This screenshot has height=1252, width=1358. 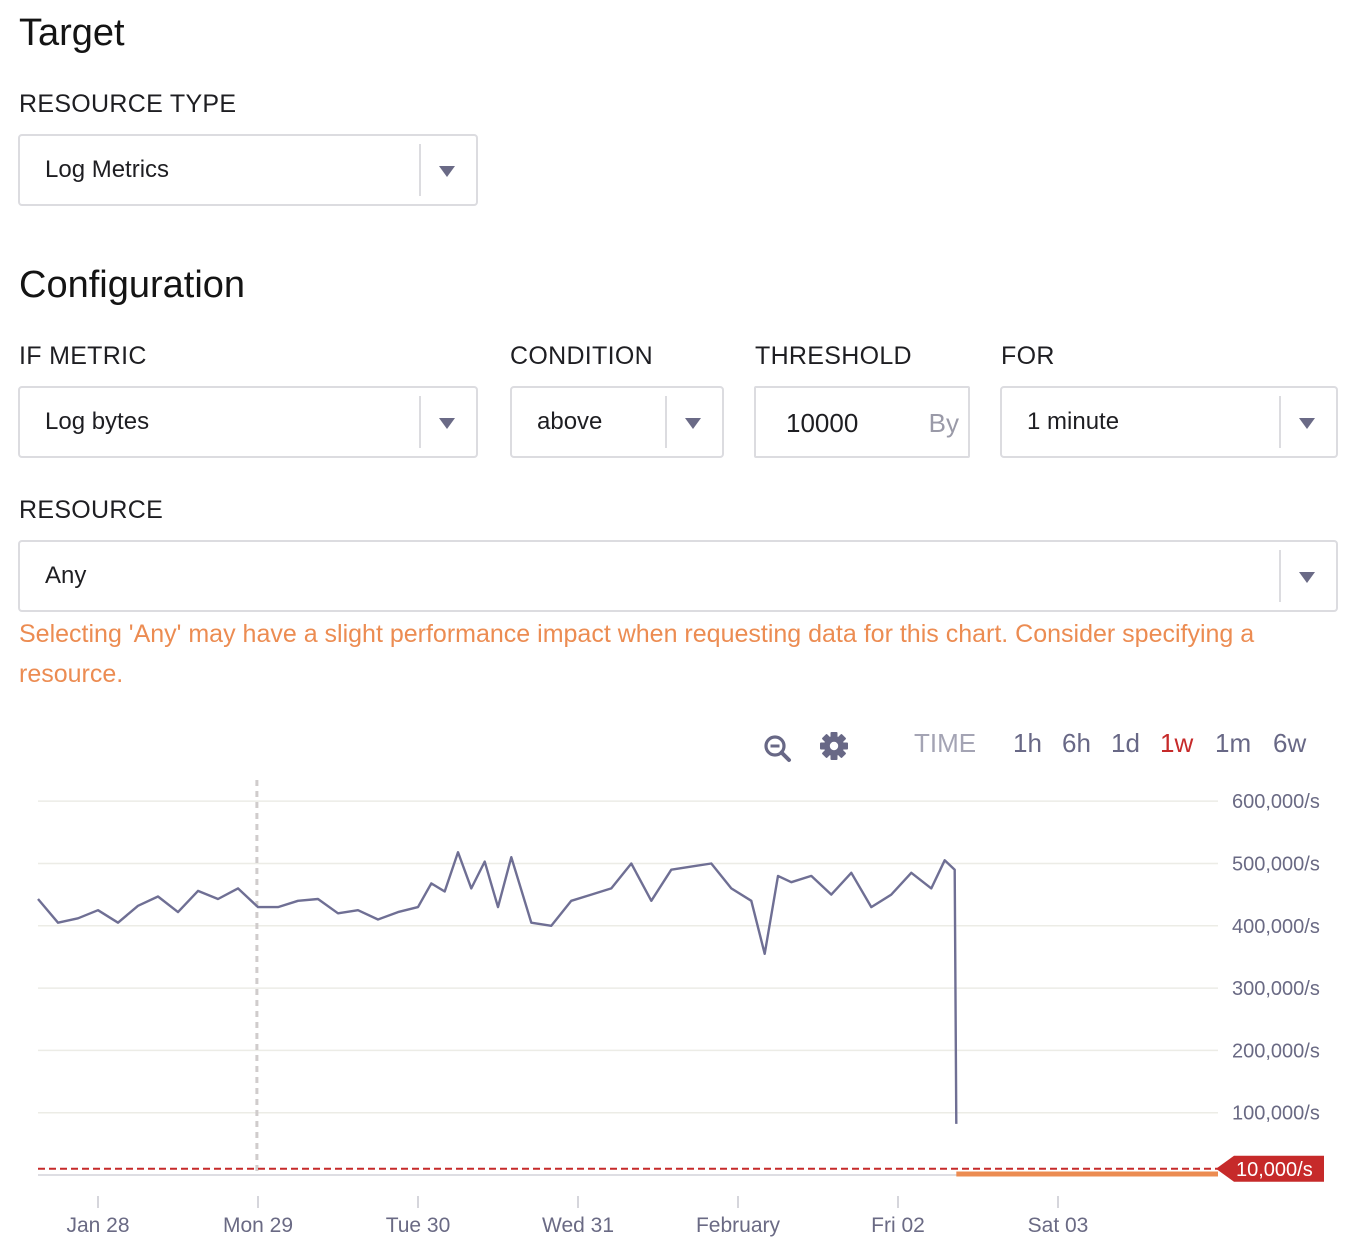 I want to click on y-tick-label: 300,000/s, so click(x=1276, y=989).